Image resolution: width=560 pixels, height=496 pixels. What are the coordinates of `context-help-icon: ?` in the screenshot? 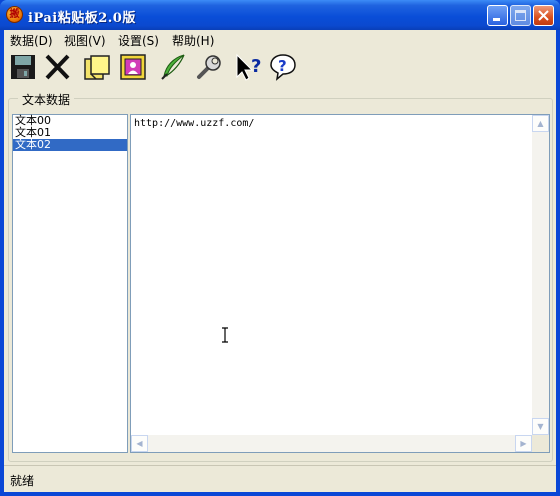 It's located at (248, 67).